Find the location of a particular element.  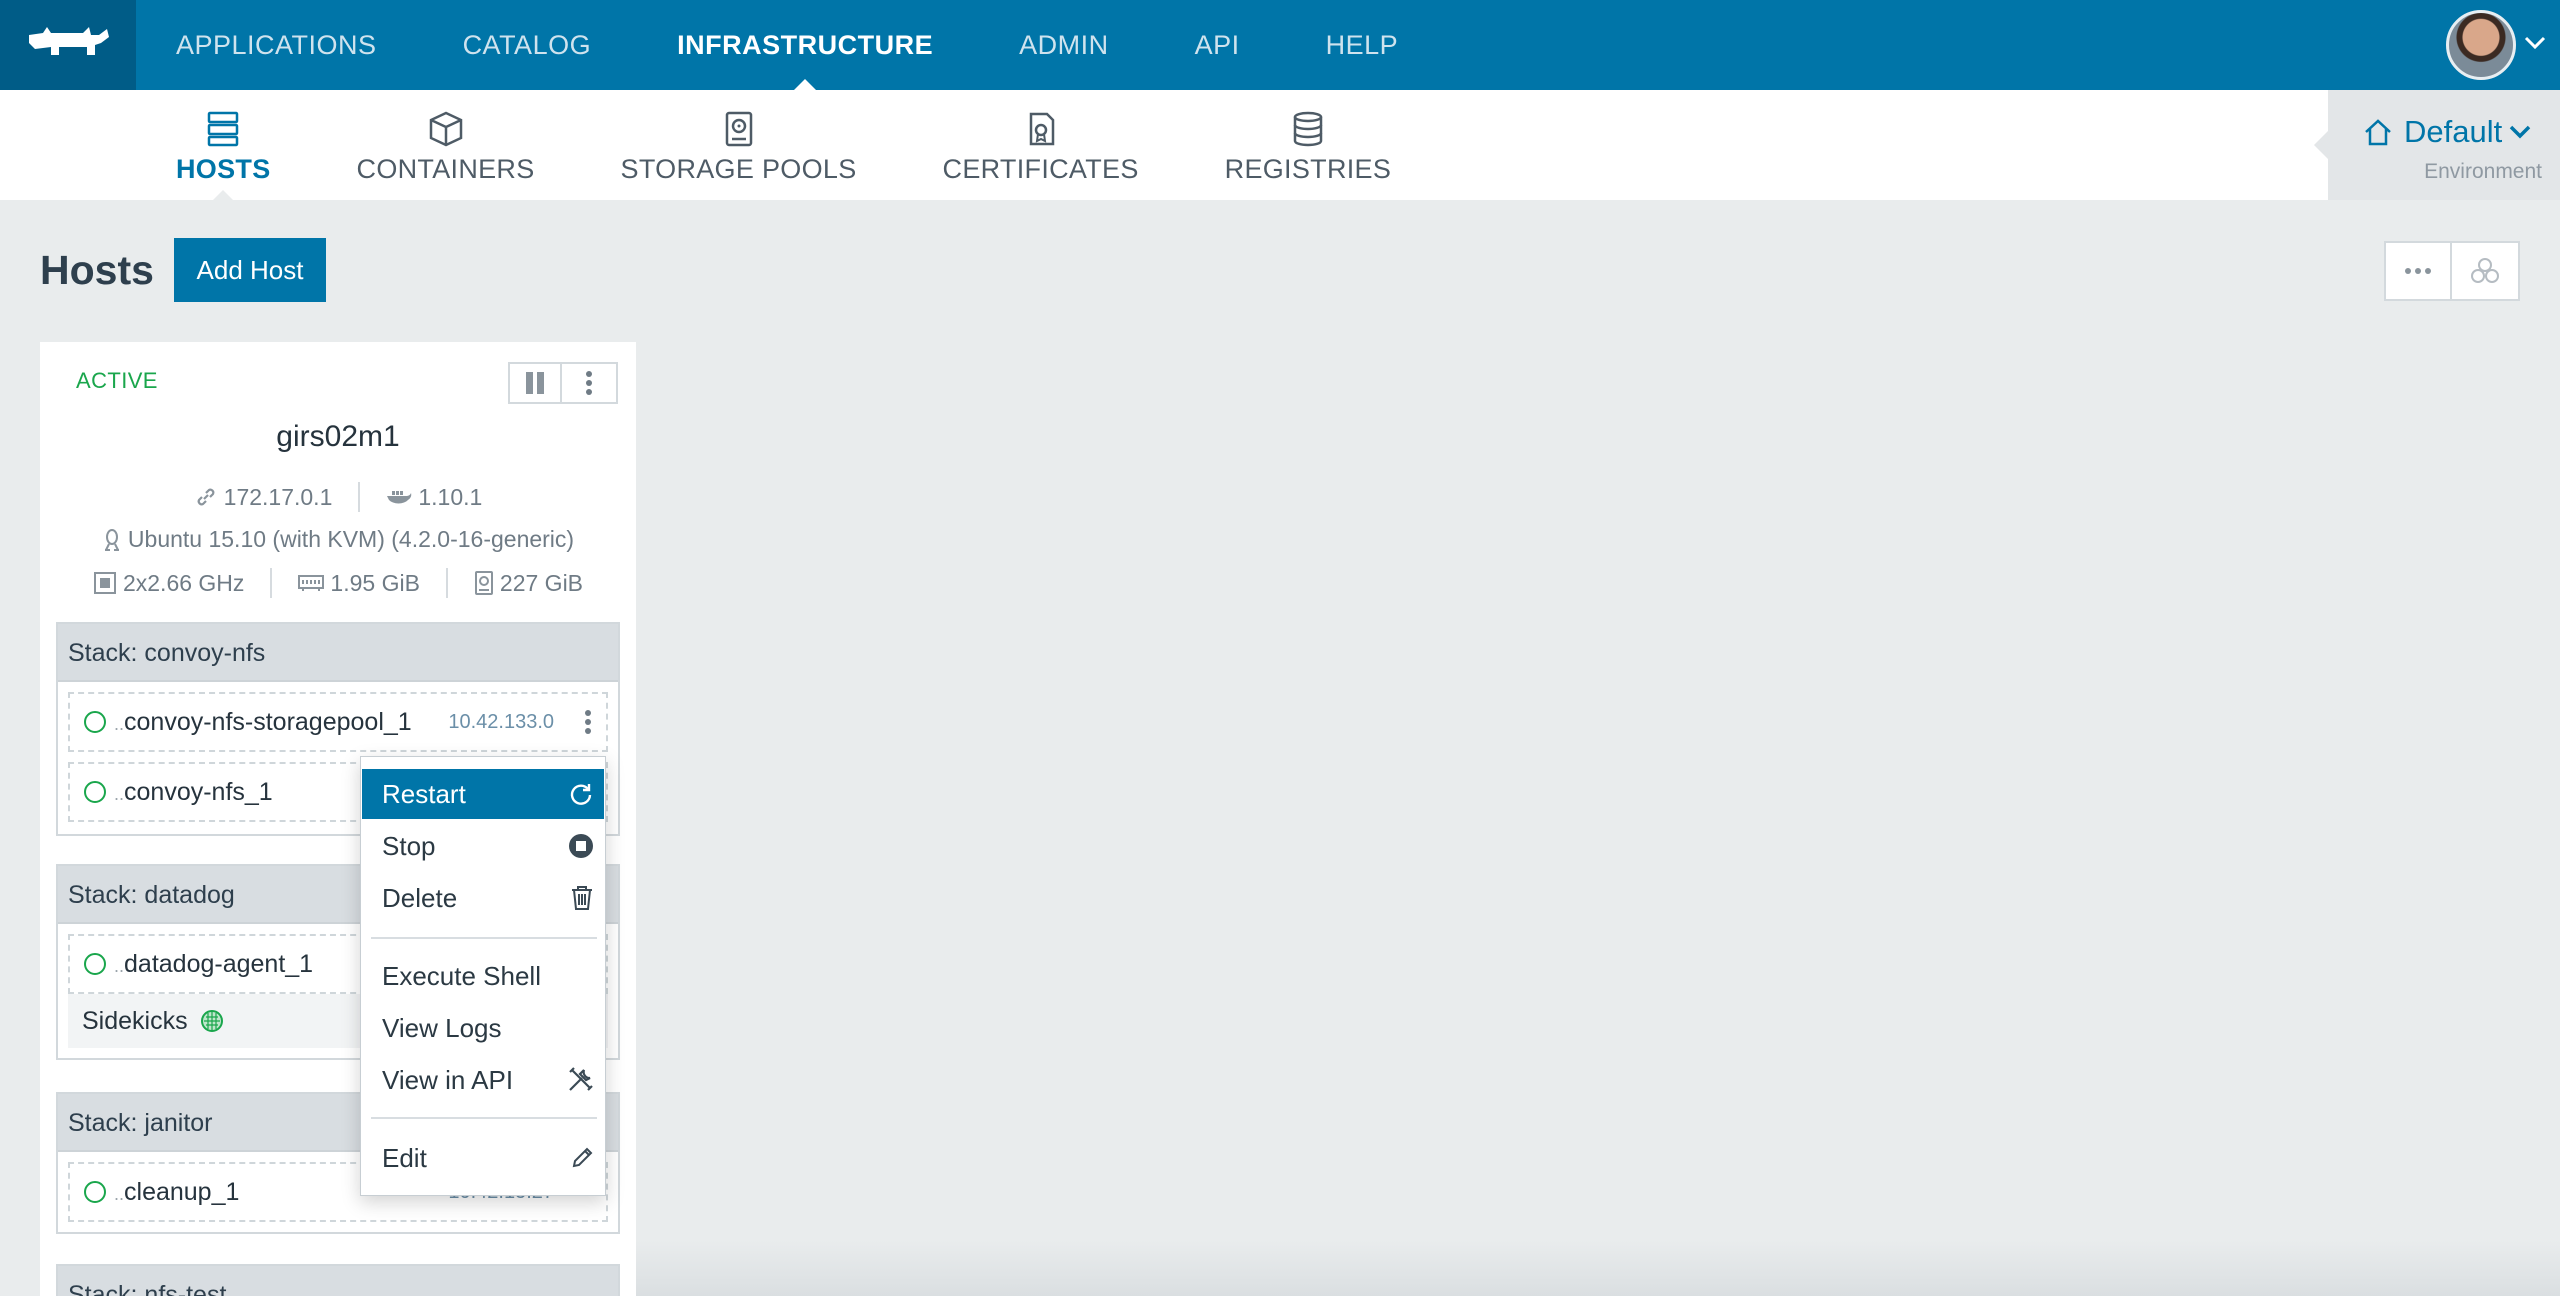

container-name: ..convoy-nfs-storagepool_1 is located at coordinates (263, 722).